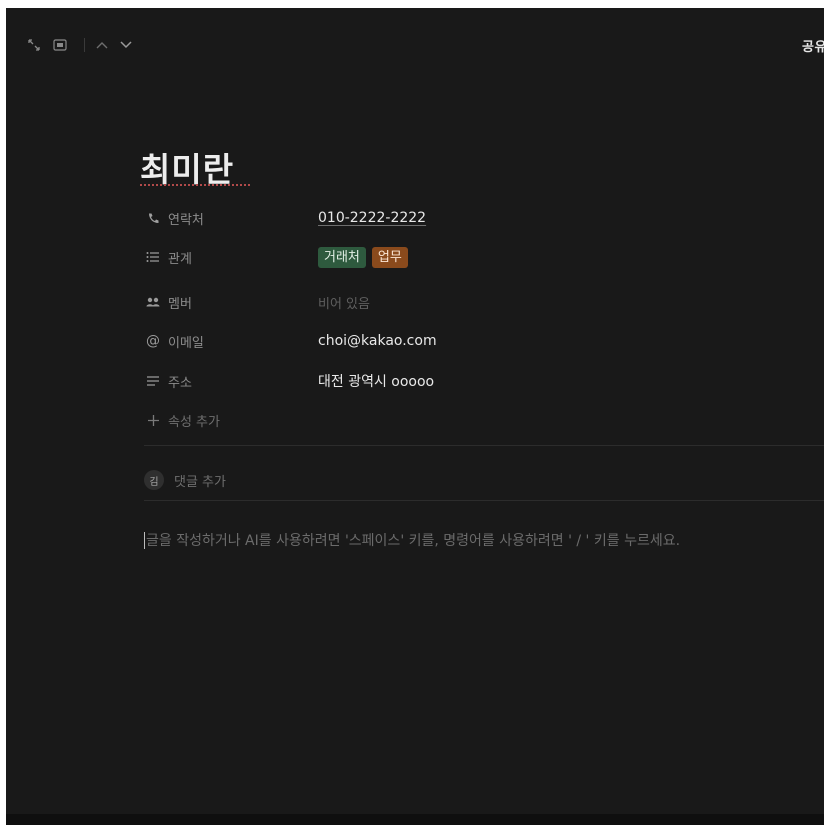 This screenshot has height=825, width=824. Describe the element at coordinates (200, 480) in the screenshot. I see `add-comment-label: 댓글 추가` at that location.